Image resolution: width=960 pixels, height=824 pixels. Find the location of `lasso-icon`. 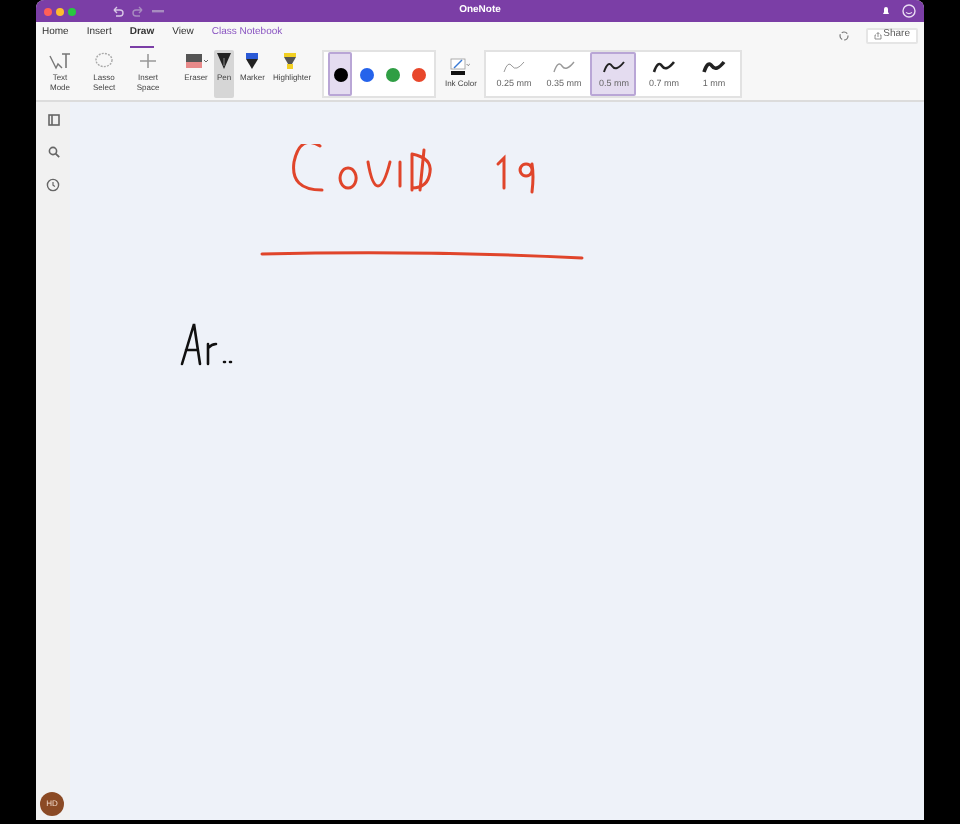

lasso-icon is located at coordinates (104, 61).